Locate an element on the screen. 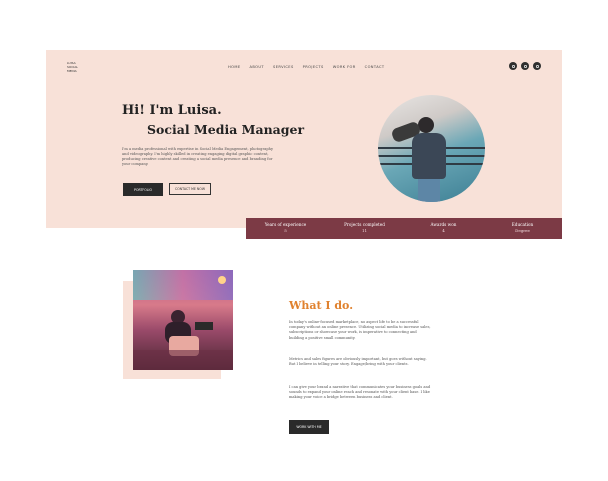  section-title: What I do. is located at coordinates (321, 305).